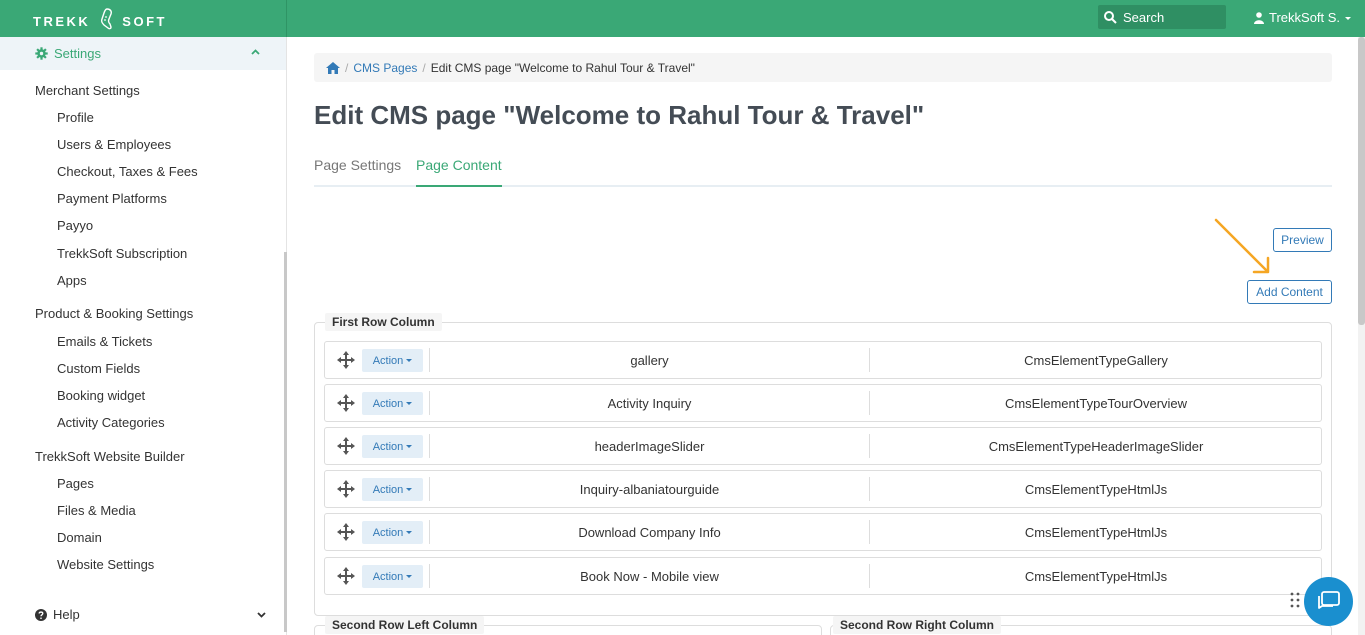 This screenshot has width=1365, height=635. Describe the element at coordinates (649, 532) in the screenshot. I see `row-element-name: Download Company Info` at that location.